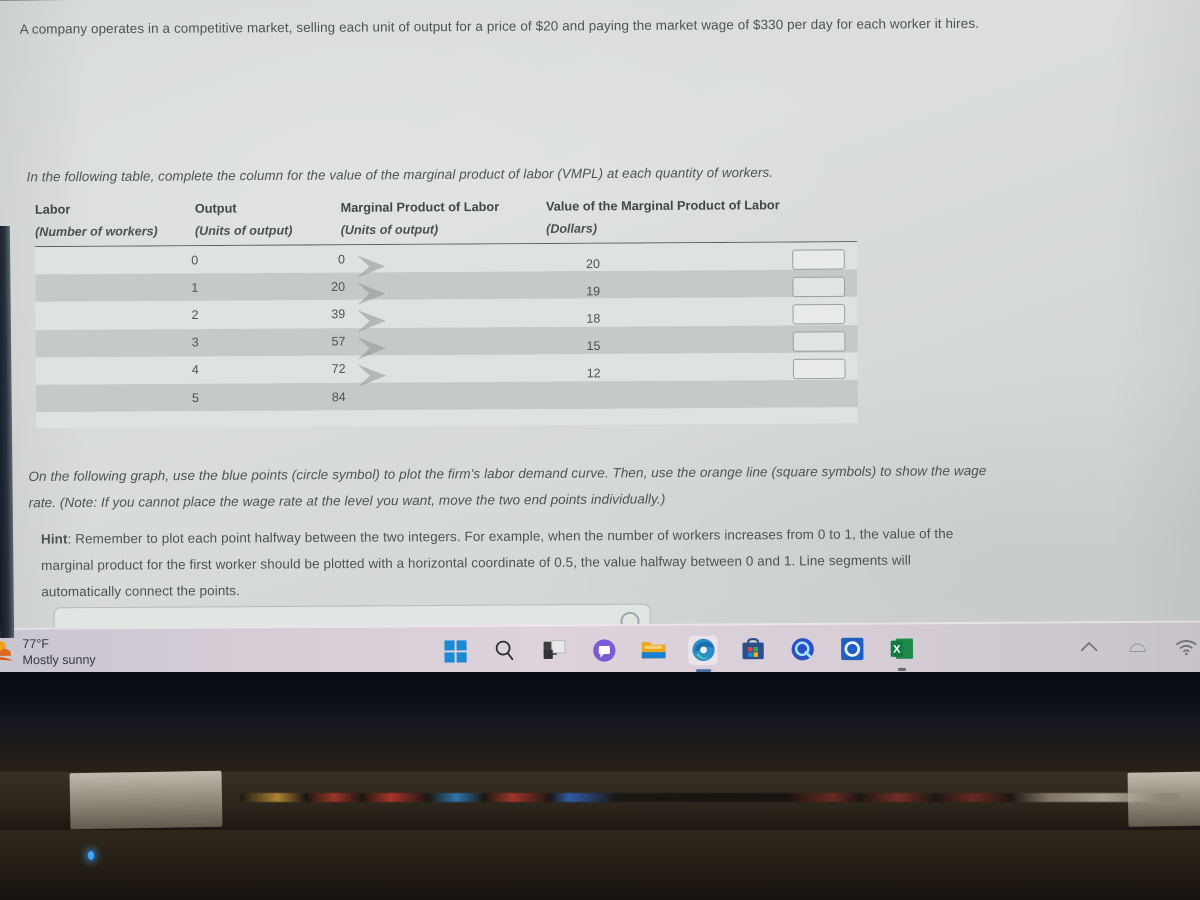  Describe the element at coordinates (115, 221) in the screenshot. I see `column-header-labor: Labor (Number of workers)` at that location.